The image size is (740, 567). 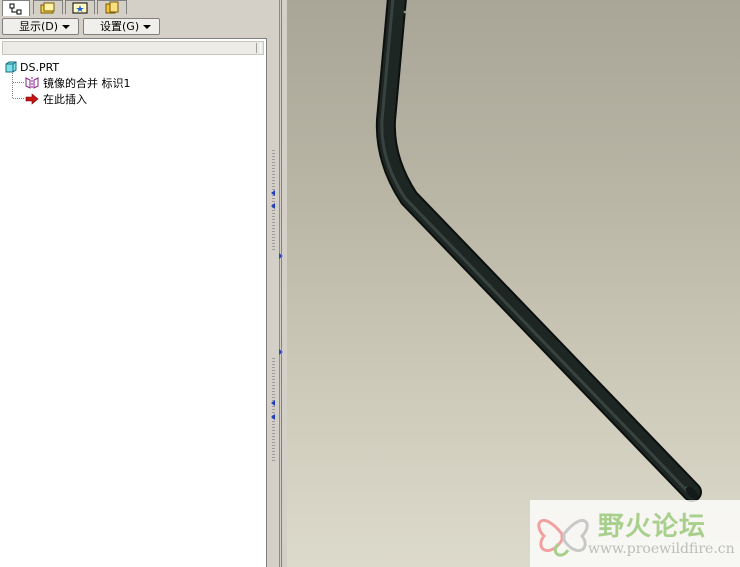 I want to click on tab-layers, so click(x=112, y=7).